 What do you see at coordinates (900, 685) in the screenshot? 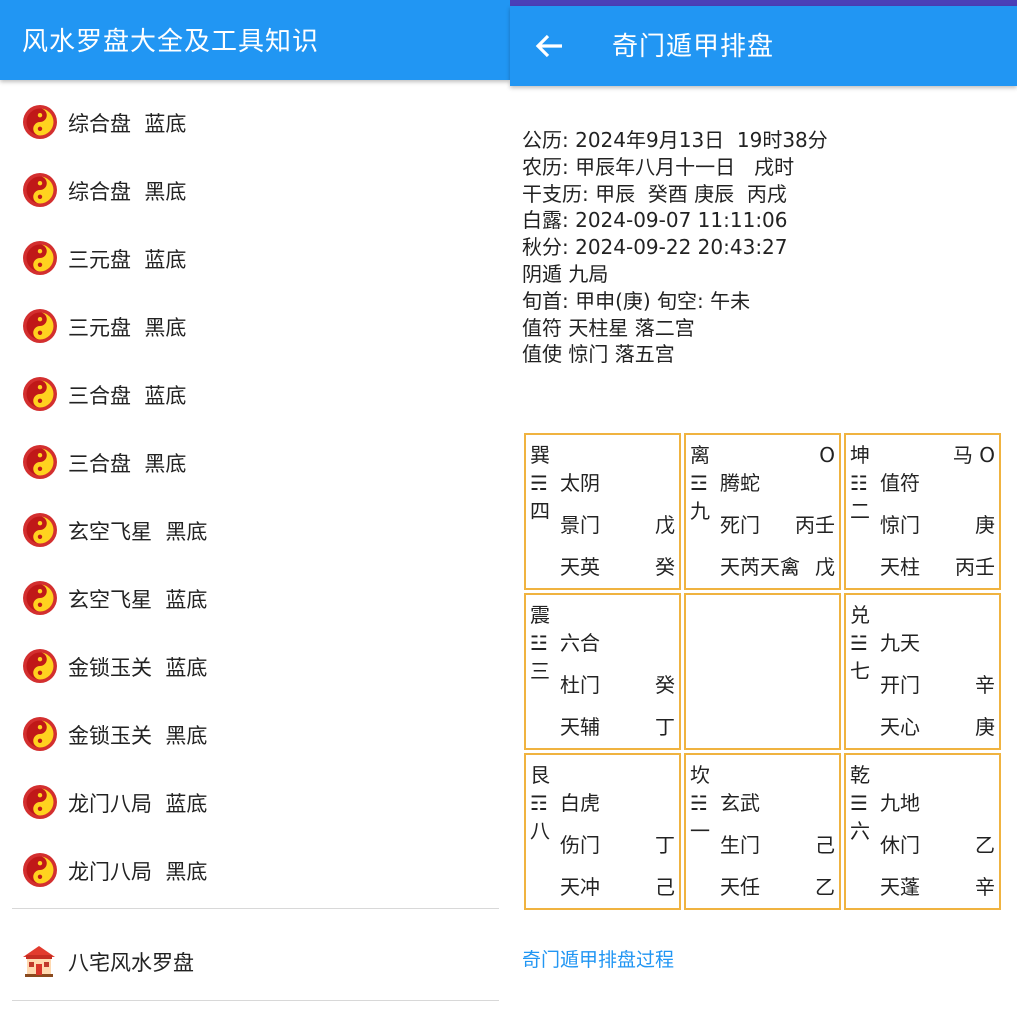
I see `door-label: 开门` at bounding box center [900, 685].